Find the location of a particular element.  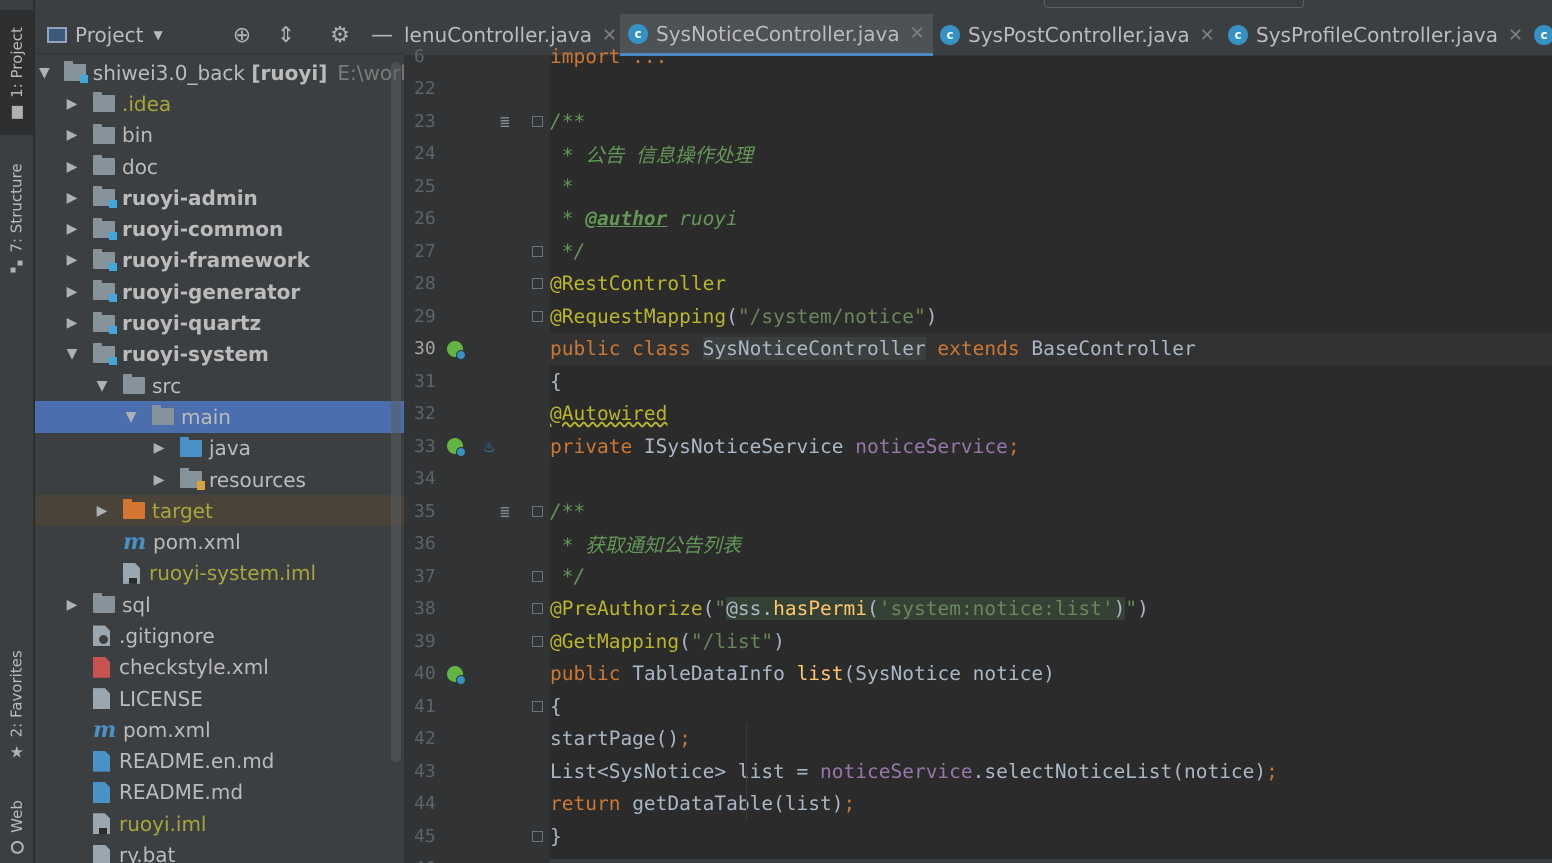

web-tool-tab: Web is located at coordinates (17, 826).